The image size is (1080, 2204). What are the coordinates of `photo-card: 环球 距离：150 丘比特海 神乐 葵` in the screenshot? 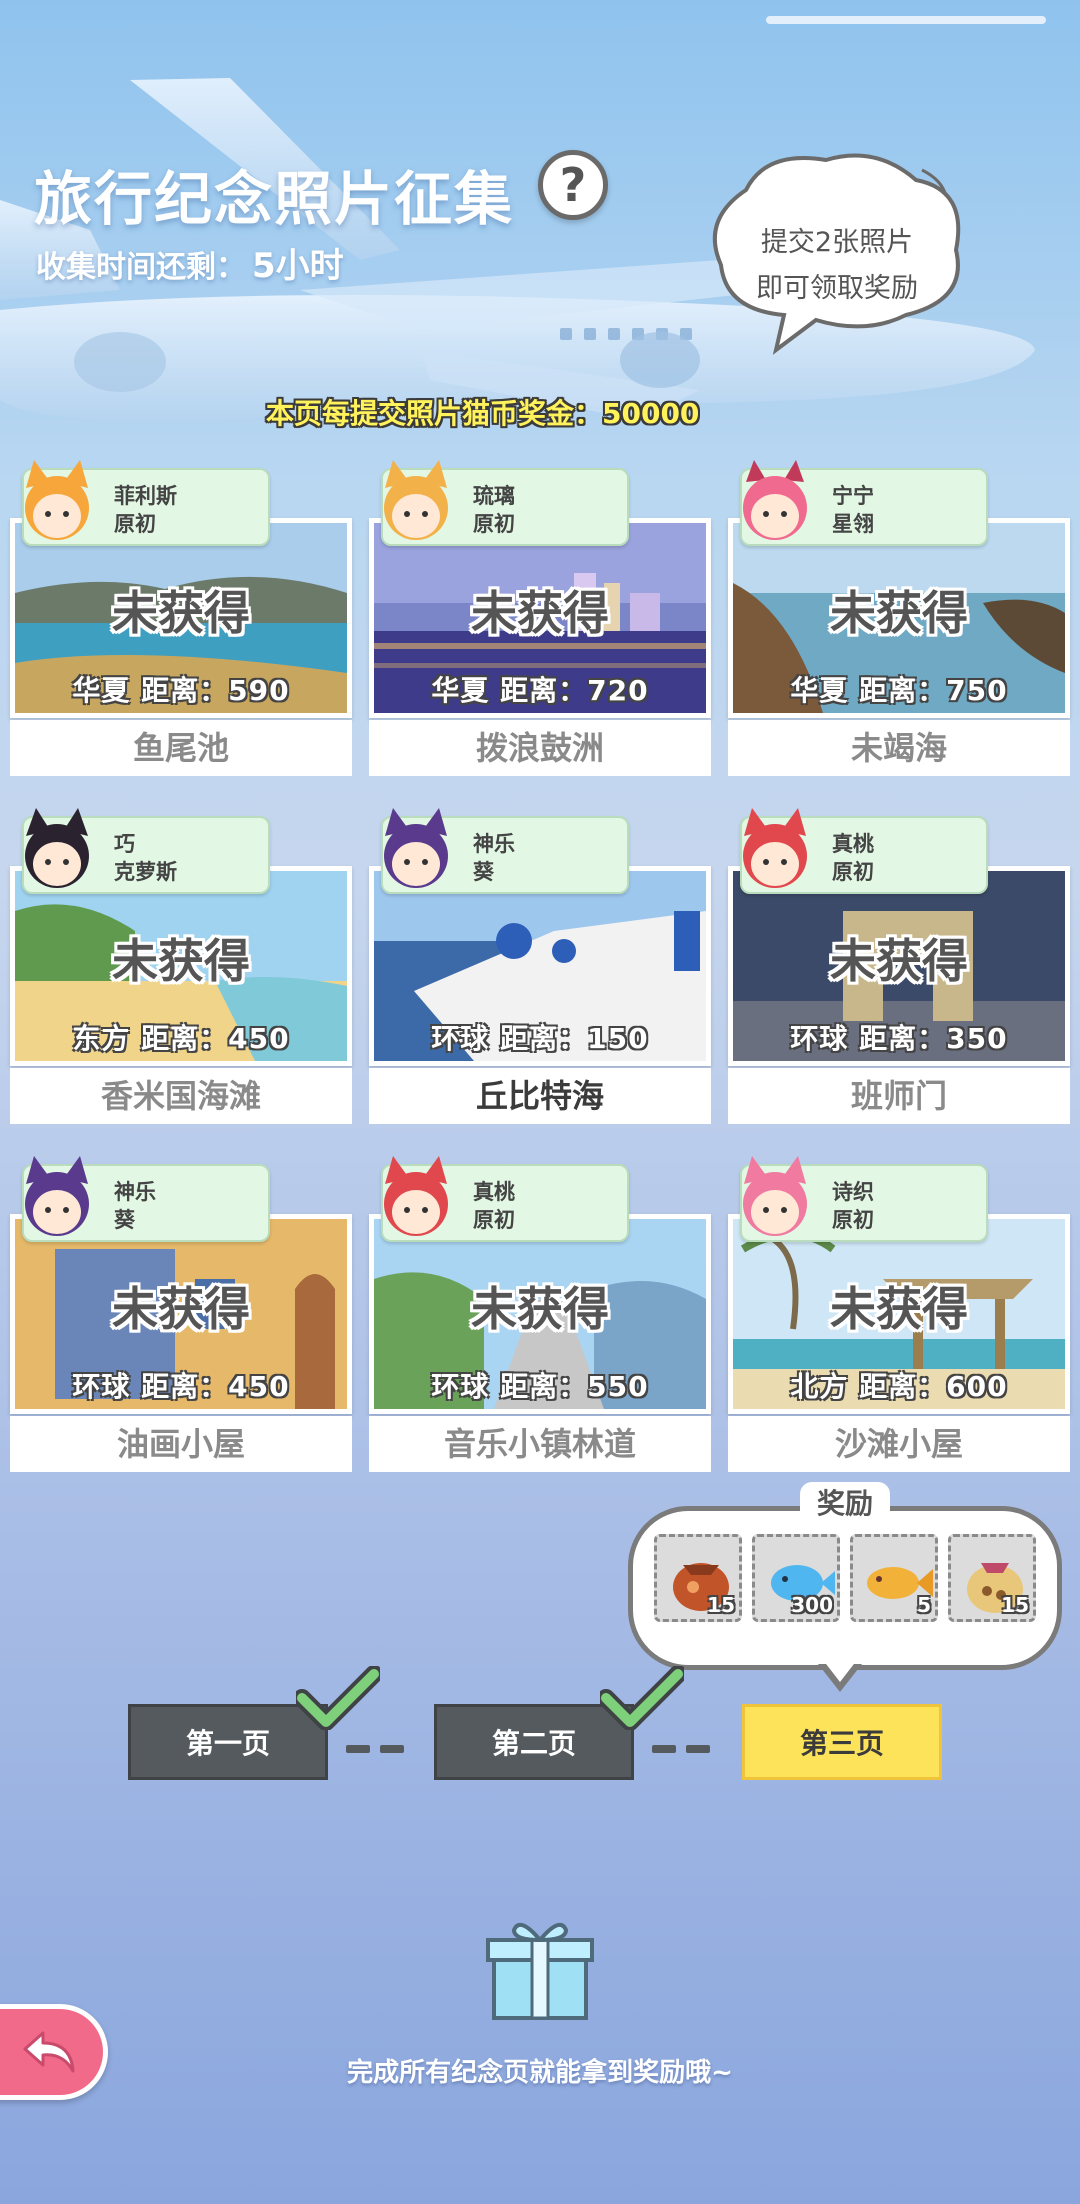 It's located at (540, 966).